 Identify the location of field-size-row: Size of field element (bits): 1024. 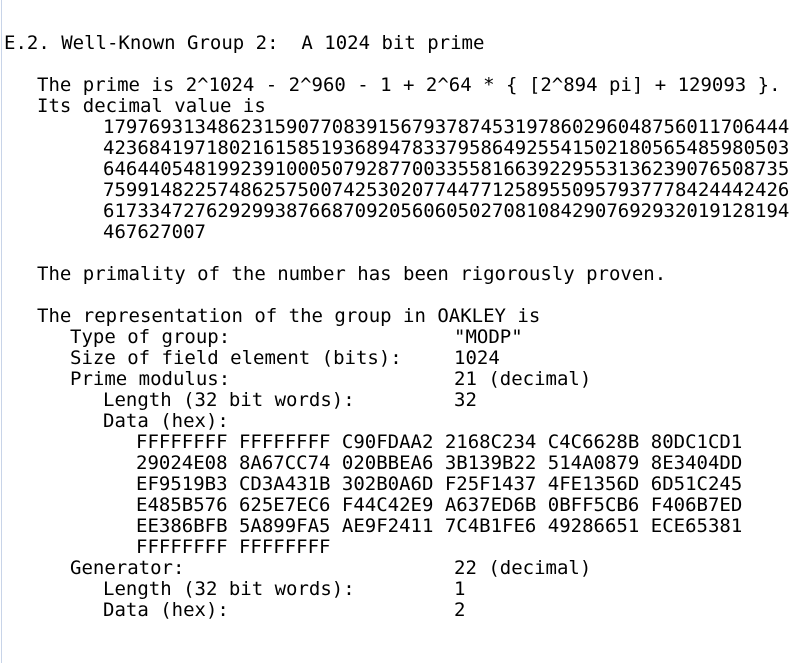
(396, 358).